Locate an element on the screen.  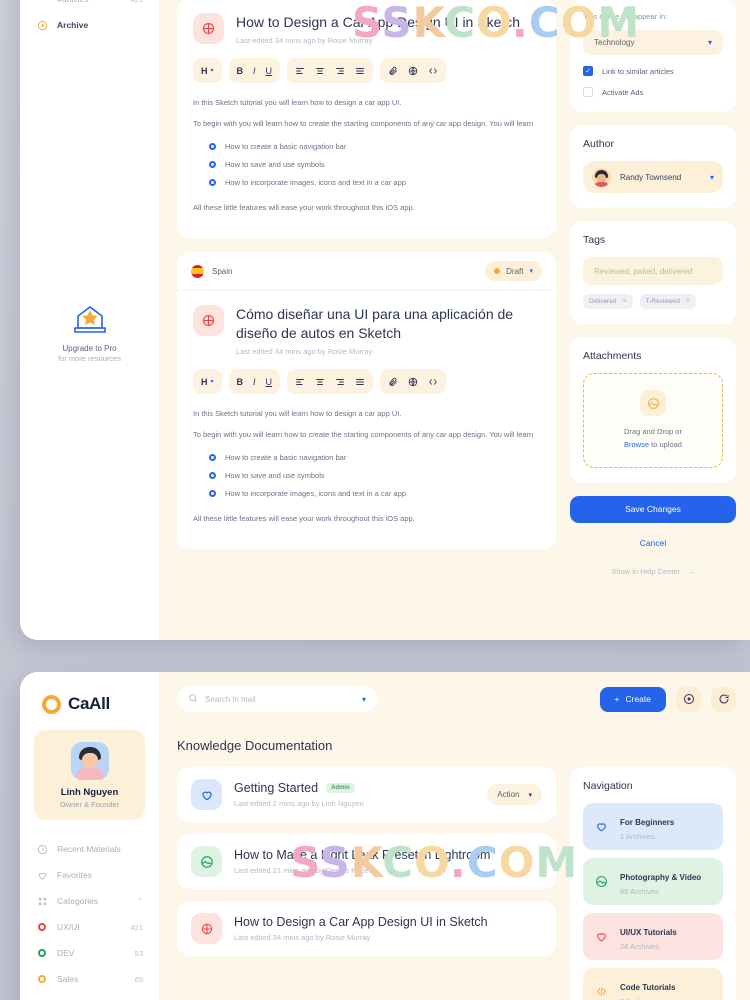
profile-card: Linh Nguyen Owner & Founder is located at coordinates (89, 775).